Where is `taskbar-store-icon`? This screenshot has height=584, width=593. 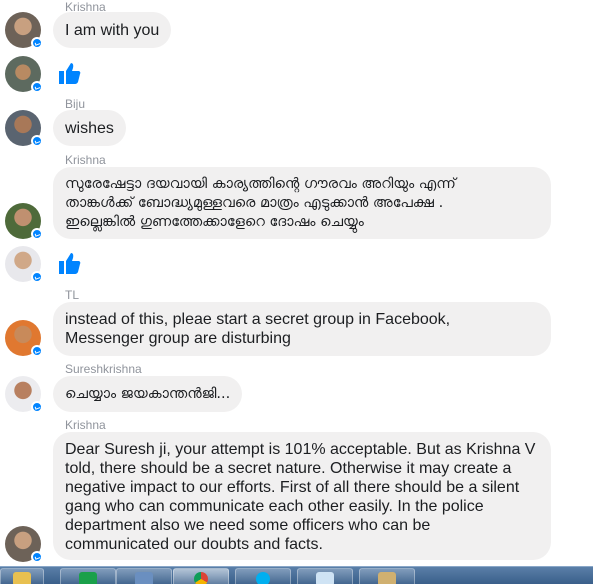
taskbar-store-icon is located at coordinates (88, 576).